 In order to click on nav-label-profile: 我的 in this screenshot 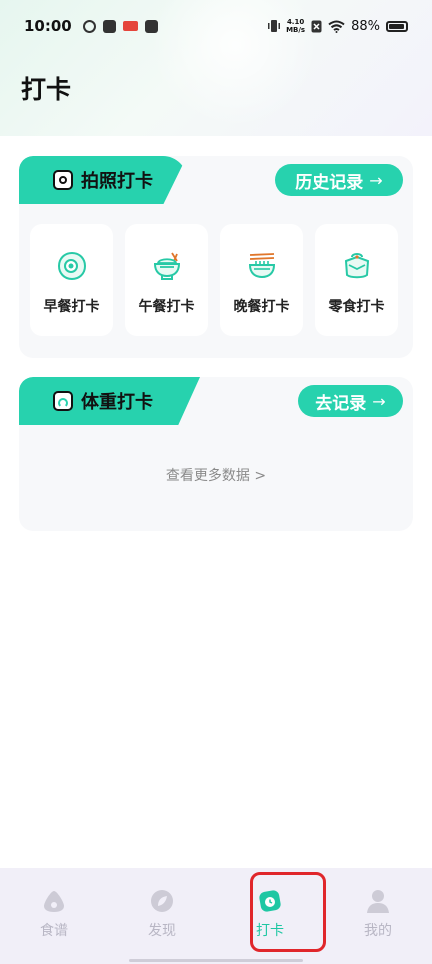, I will do `click(378, 931)`.